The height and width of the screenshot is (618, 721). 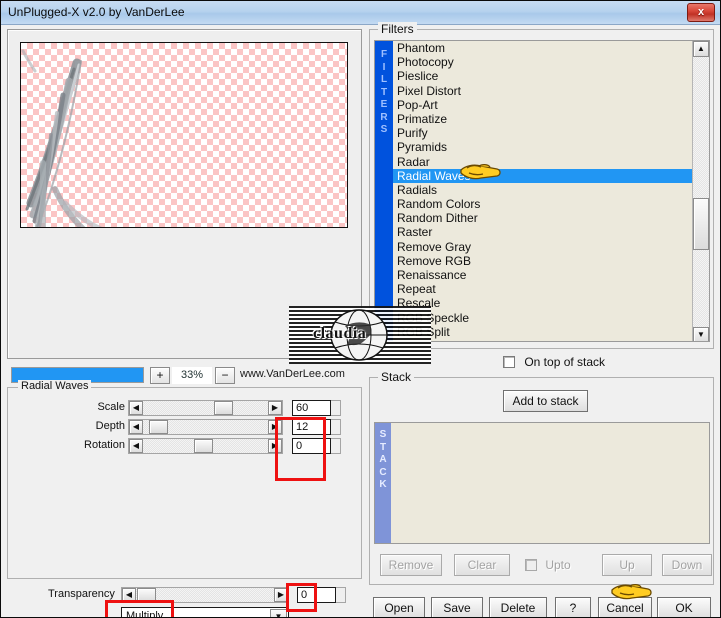 What do you see at coordinates (573, 607) in the screenshot?
I see `help-button: ?` at bounding box center [573, 607].